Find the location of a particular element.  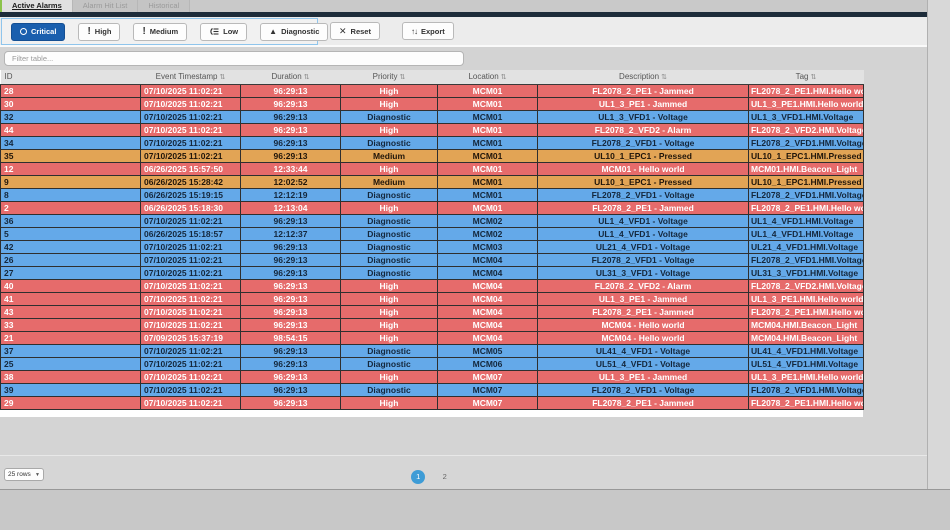

cell-tag: MCM04.HMI.Beacon_Light is located at coordinates (806, 324).